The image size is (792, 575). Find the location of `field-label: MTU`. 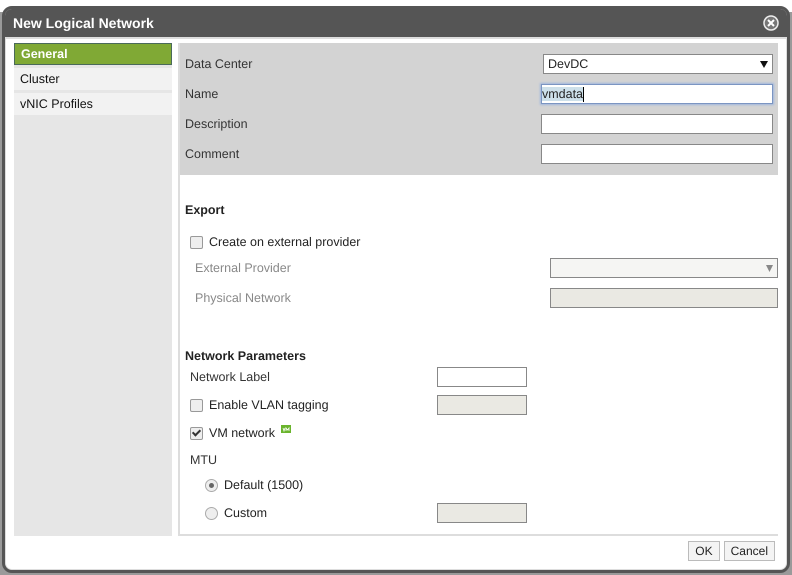

field-label: MTU is located at coordinates (204, 460).